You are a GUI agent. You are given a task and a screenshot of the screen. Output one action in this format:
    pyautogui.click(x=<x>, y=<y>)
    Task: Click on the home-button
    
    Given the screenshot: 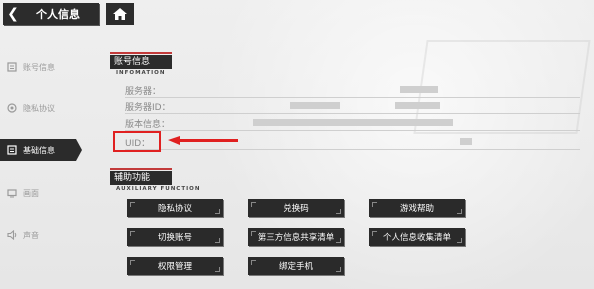 What is the action you would take?
    pyautogui.click(x=120, y=14)
    